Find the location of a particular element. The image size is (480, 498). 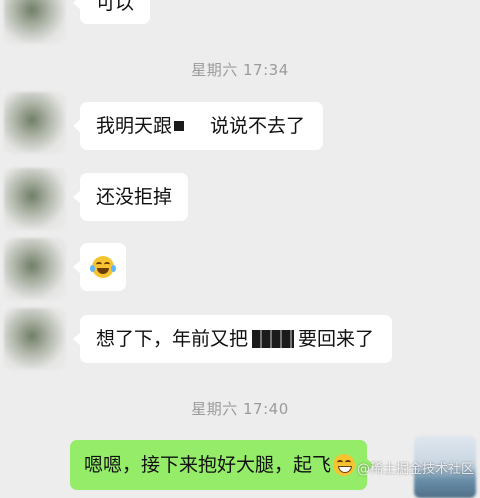

message-bubble-incoming: 我明天跟 说说不去了 is located at coordinates (198, 126).